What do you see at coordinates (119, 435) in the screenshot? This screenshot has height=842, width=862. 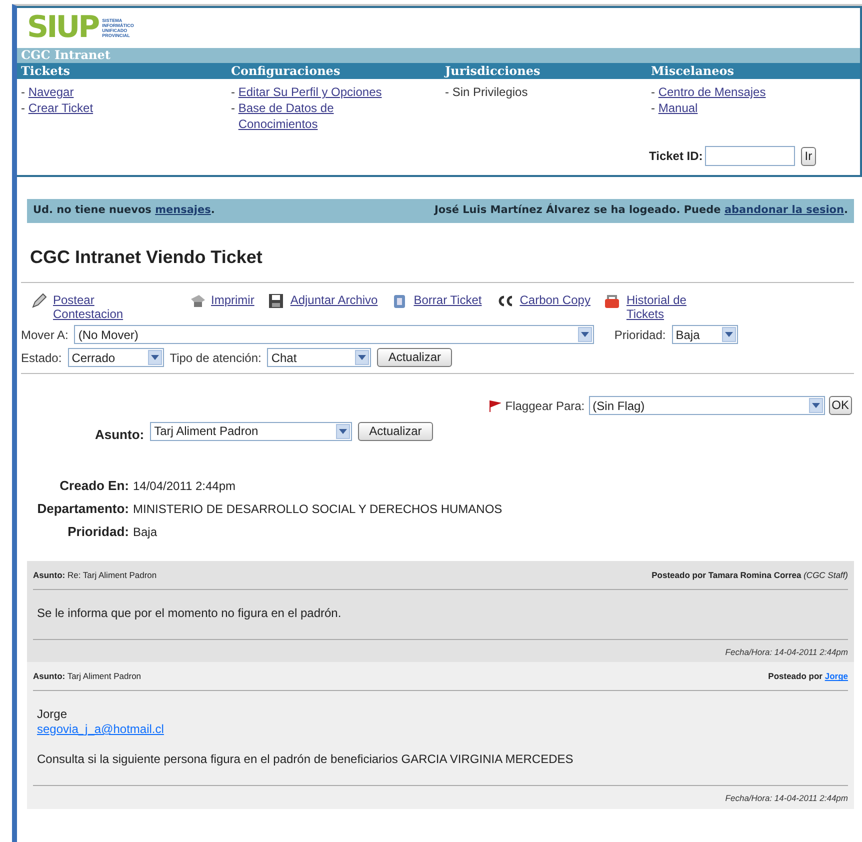 I see `field-label: Asunto:` at bounding box center [119, 435].